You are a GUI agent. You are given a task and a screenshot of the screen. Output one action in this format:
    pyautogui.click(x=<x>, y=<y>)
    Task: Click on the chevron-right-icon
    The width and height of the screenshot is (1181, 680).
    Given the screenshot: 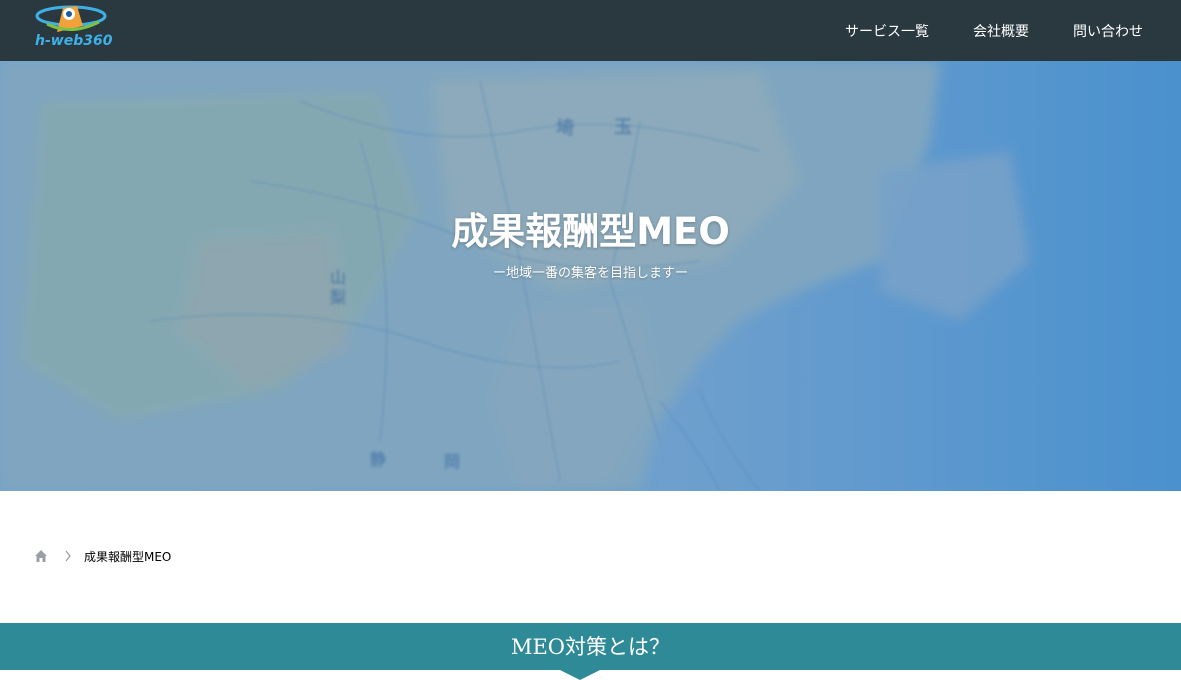 What is the action you would take?
    pyautogui.click(x=68, y=556)
    